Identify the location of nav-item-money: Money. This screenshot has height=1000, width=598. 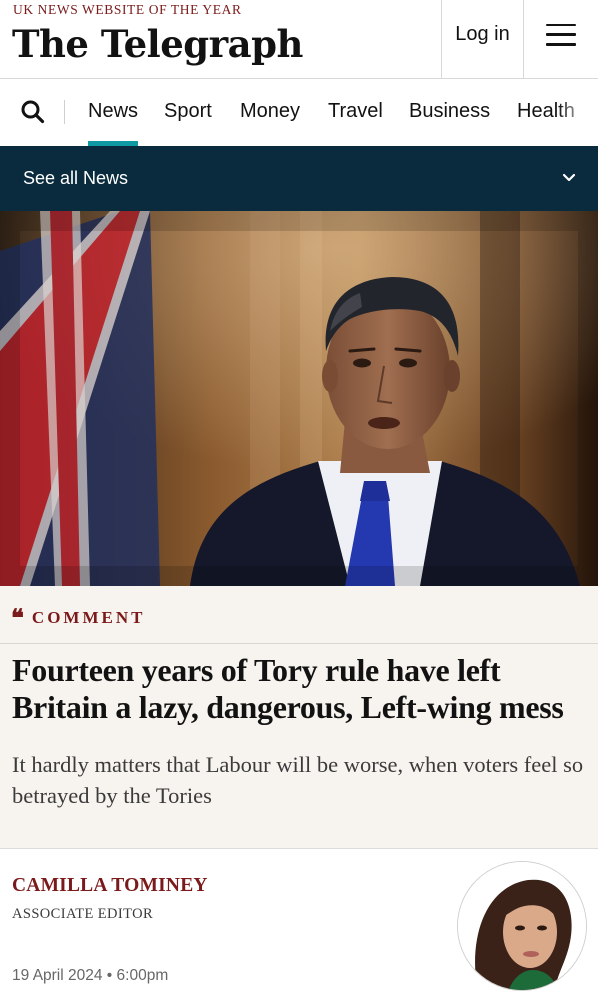
(270, 111).